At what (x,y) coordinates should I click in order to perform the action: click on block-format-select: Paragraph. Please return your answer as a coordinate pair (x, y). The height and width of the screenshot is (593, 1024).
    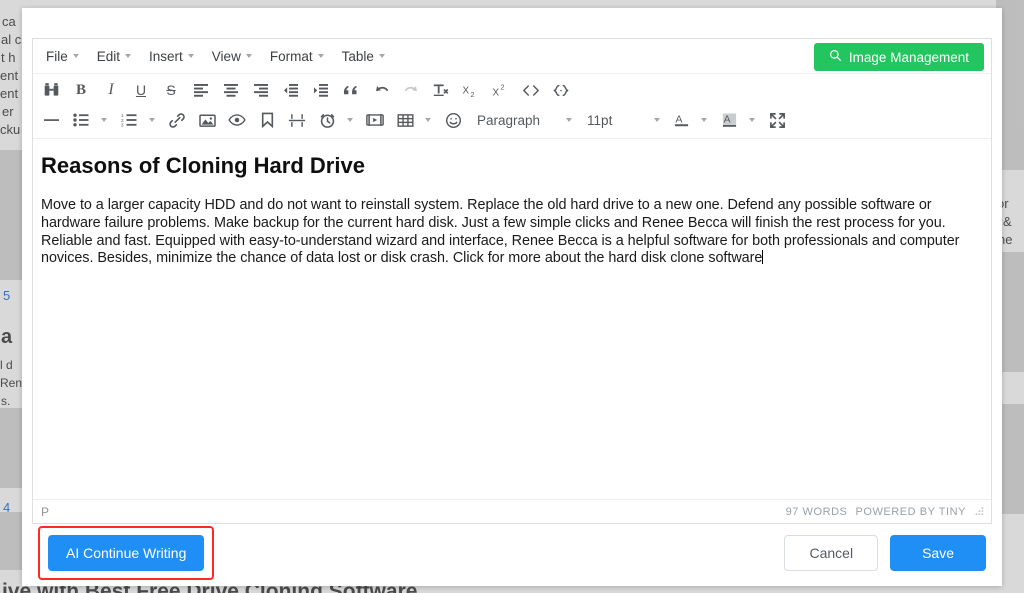
    Looking at the image, I should click on (523, 120).